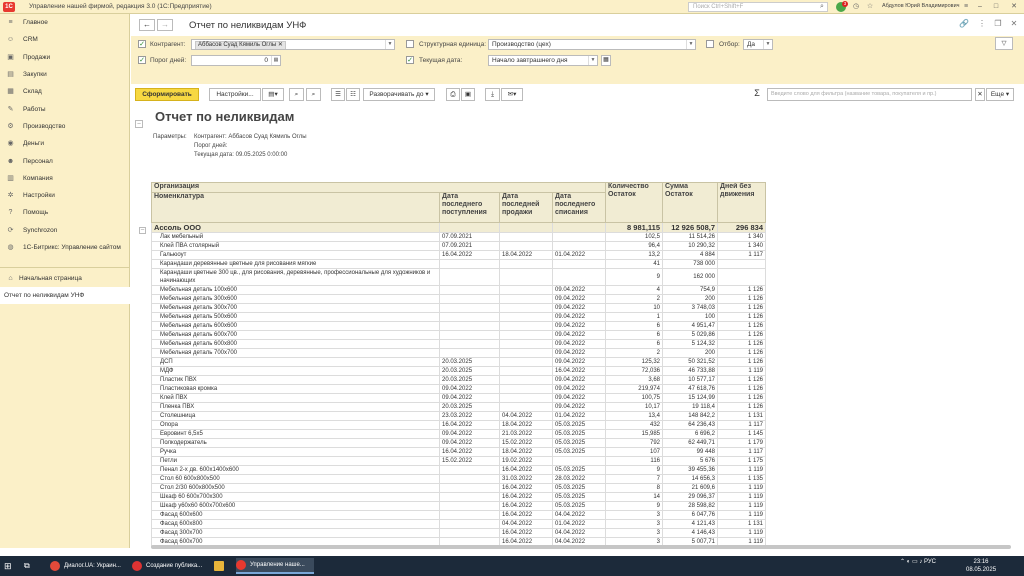 Image resolution: width=1024 pixels, height=576 pixels. I want to click on kontragent-tag: Аббасов Суад Кямиль Оглы ✕, so click(240, 45).